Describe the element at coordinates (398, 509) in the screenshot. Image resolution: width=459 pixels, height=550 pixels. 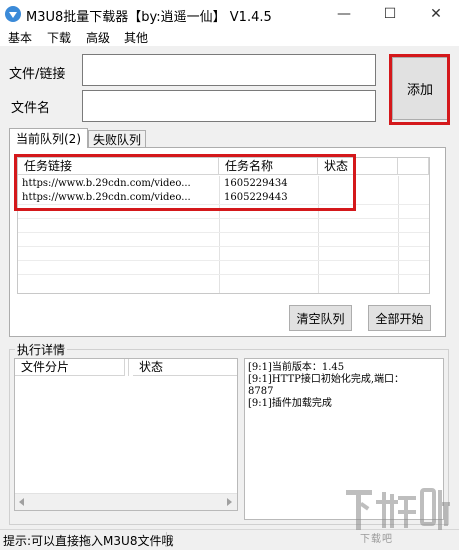
I see `watermark-logo-glyphs` at that location.